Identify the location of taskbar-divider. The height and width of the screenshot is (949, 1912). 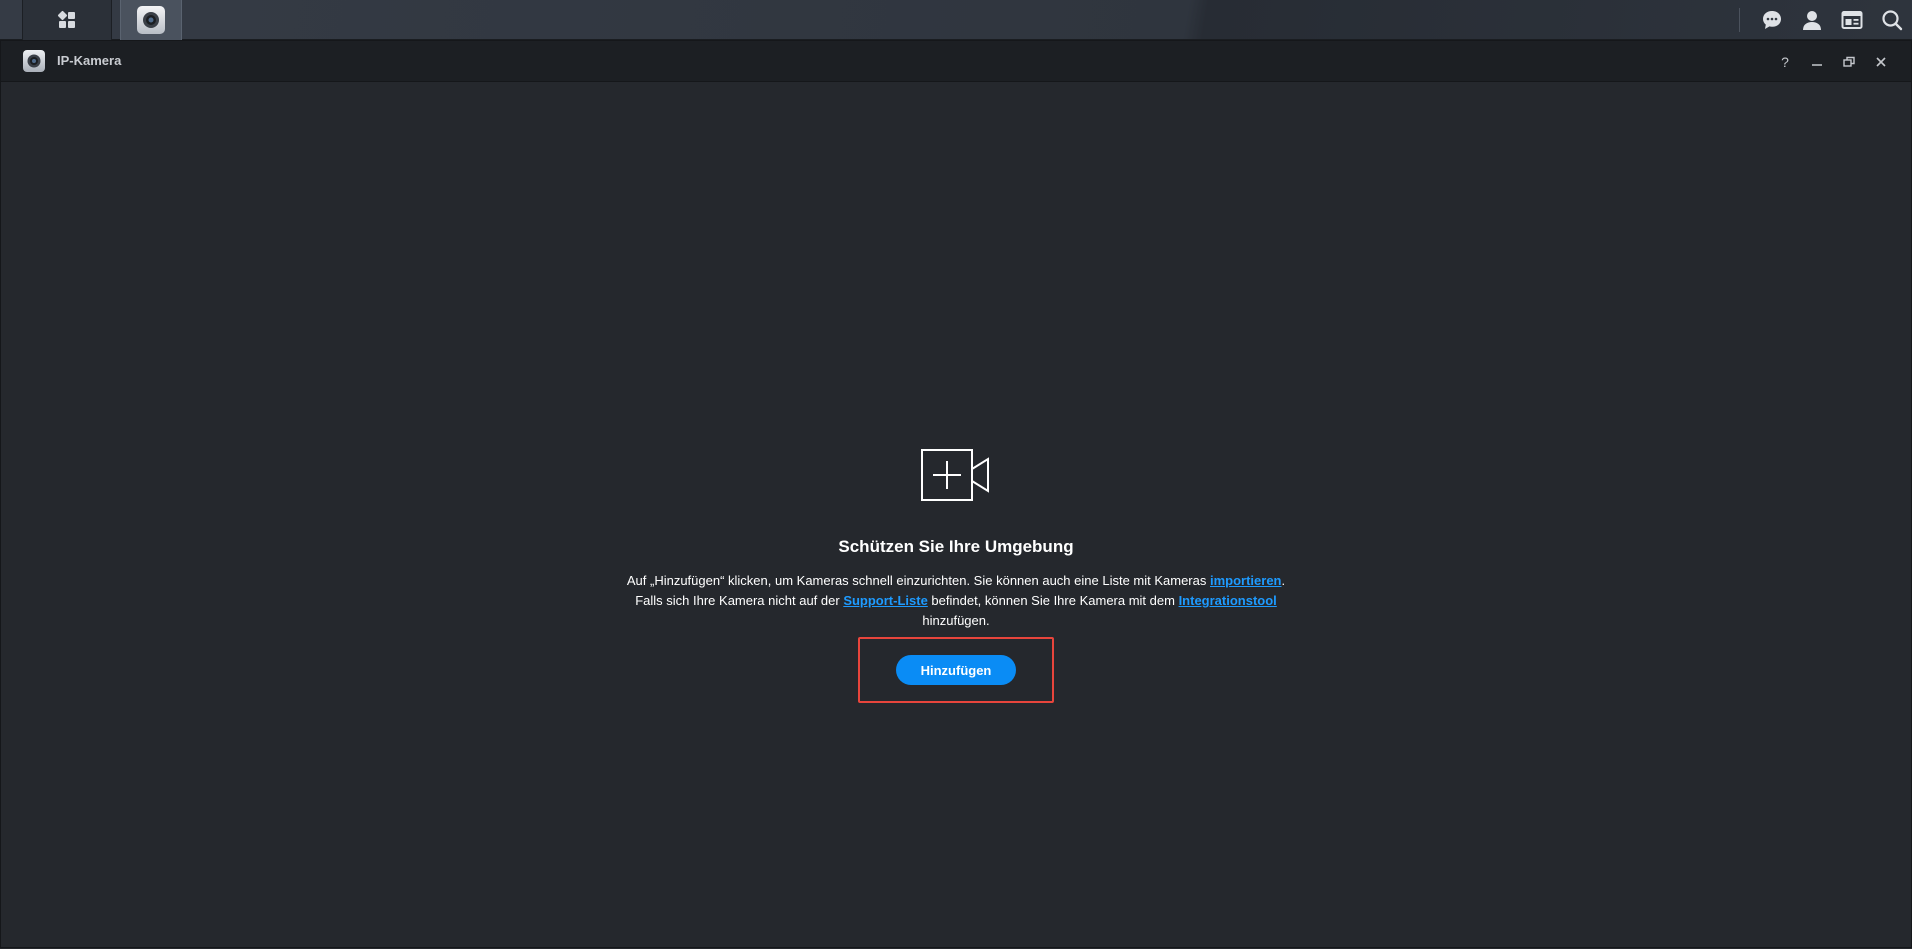
(1739, 20).